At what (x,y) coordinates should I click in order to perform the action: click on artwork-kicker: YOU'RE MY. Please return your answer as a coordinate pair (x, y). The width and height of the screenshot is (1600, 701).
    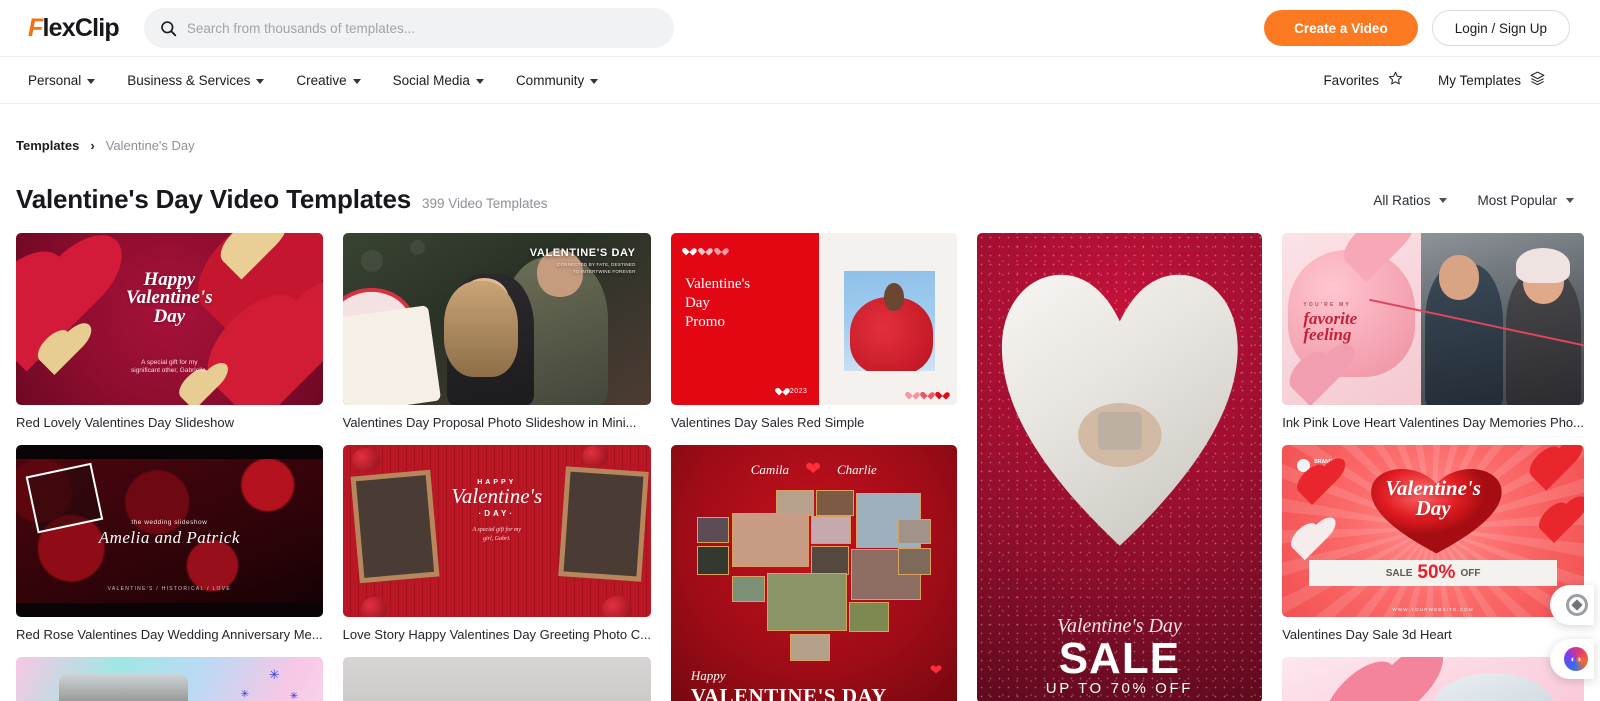
    Looking at the image, I should click on (1327, 304).